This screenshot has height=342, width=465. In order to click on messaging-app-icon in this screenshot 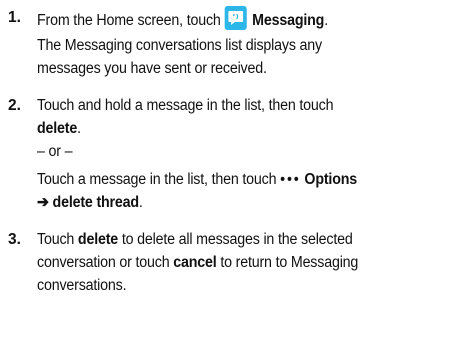, I will do `click(235, 18)`.